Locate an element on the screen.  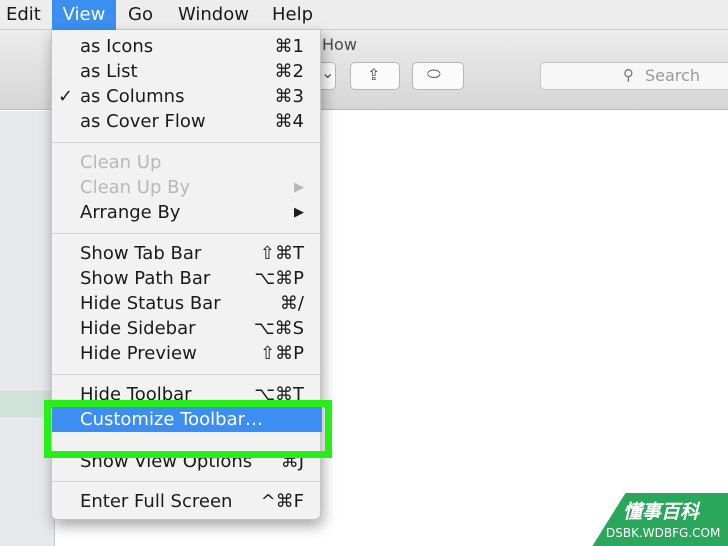
menu-item-clean-up: Clean Up is located at coordinates (187, 162).